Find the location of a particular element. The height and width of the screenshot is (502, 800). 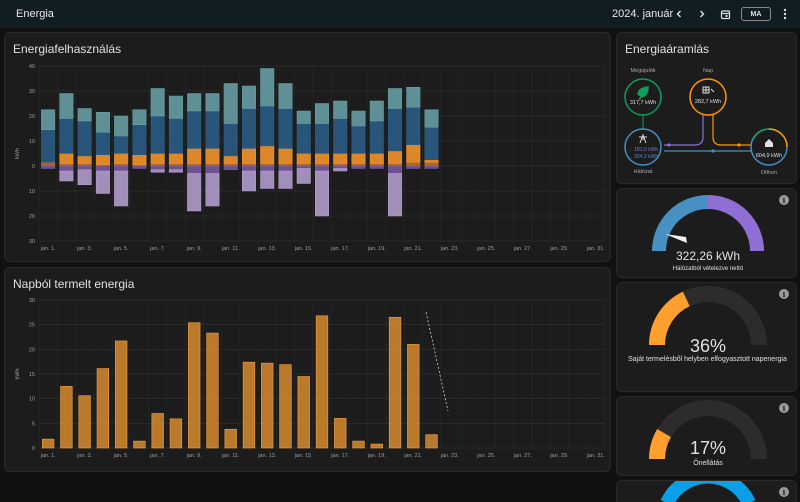

date-period-label: 2024. január is located at coordinates (643, 14).